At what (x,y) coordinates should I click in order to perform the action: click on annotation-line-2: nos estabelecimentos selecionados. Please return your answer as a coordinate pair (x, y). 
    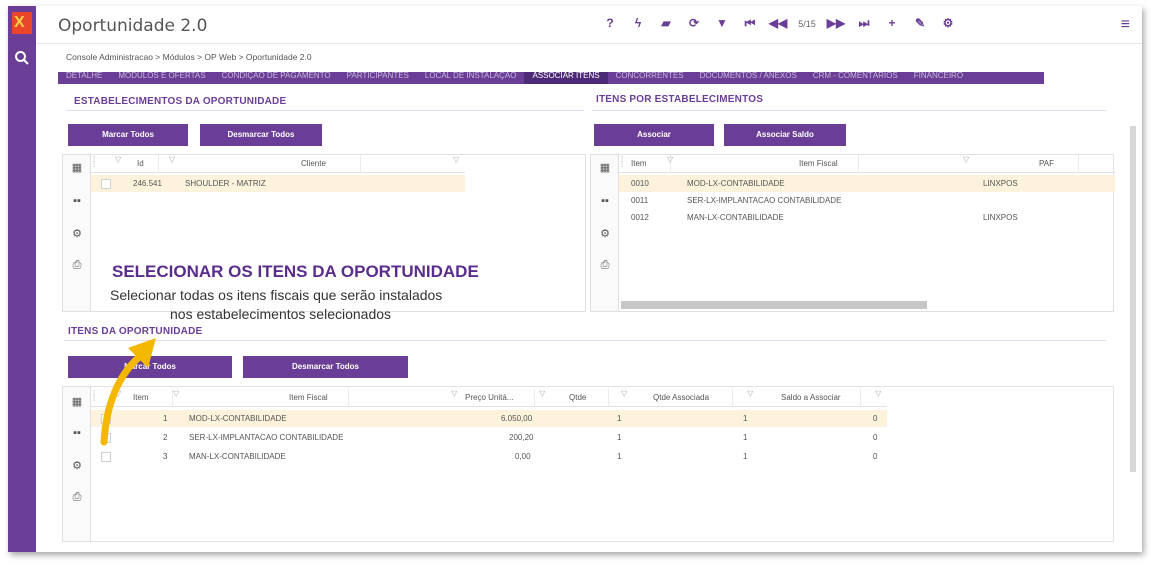
    Looking at the image, I should click on (281, 314).